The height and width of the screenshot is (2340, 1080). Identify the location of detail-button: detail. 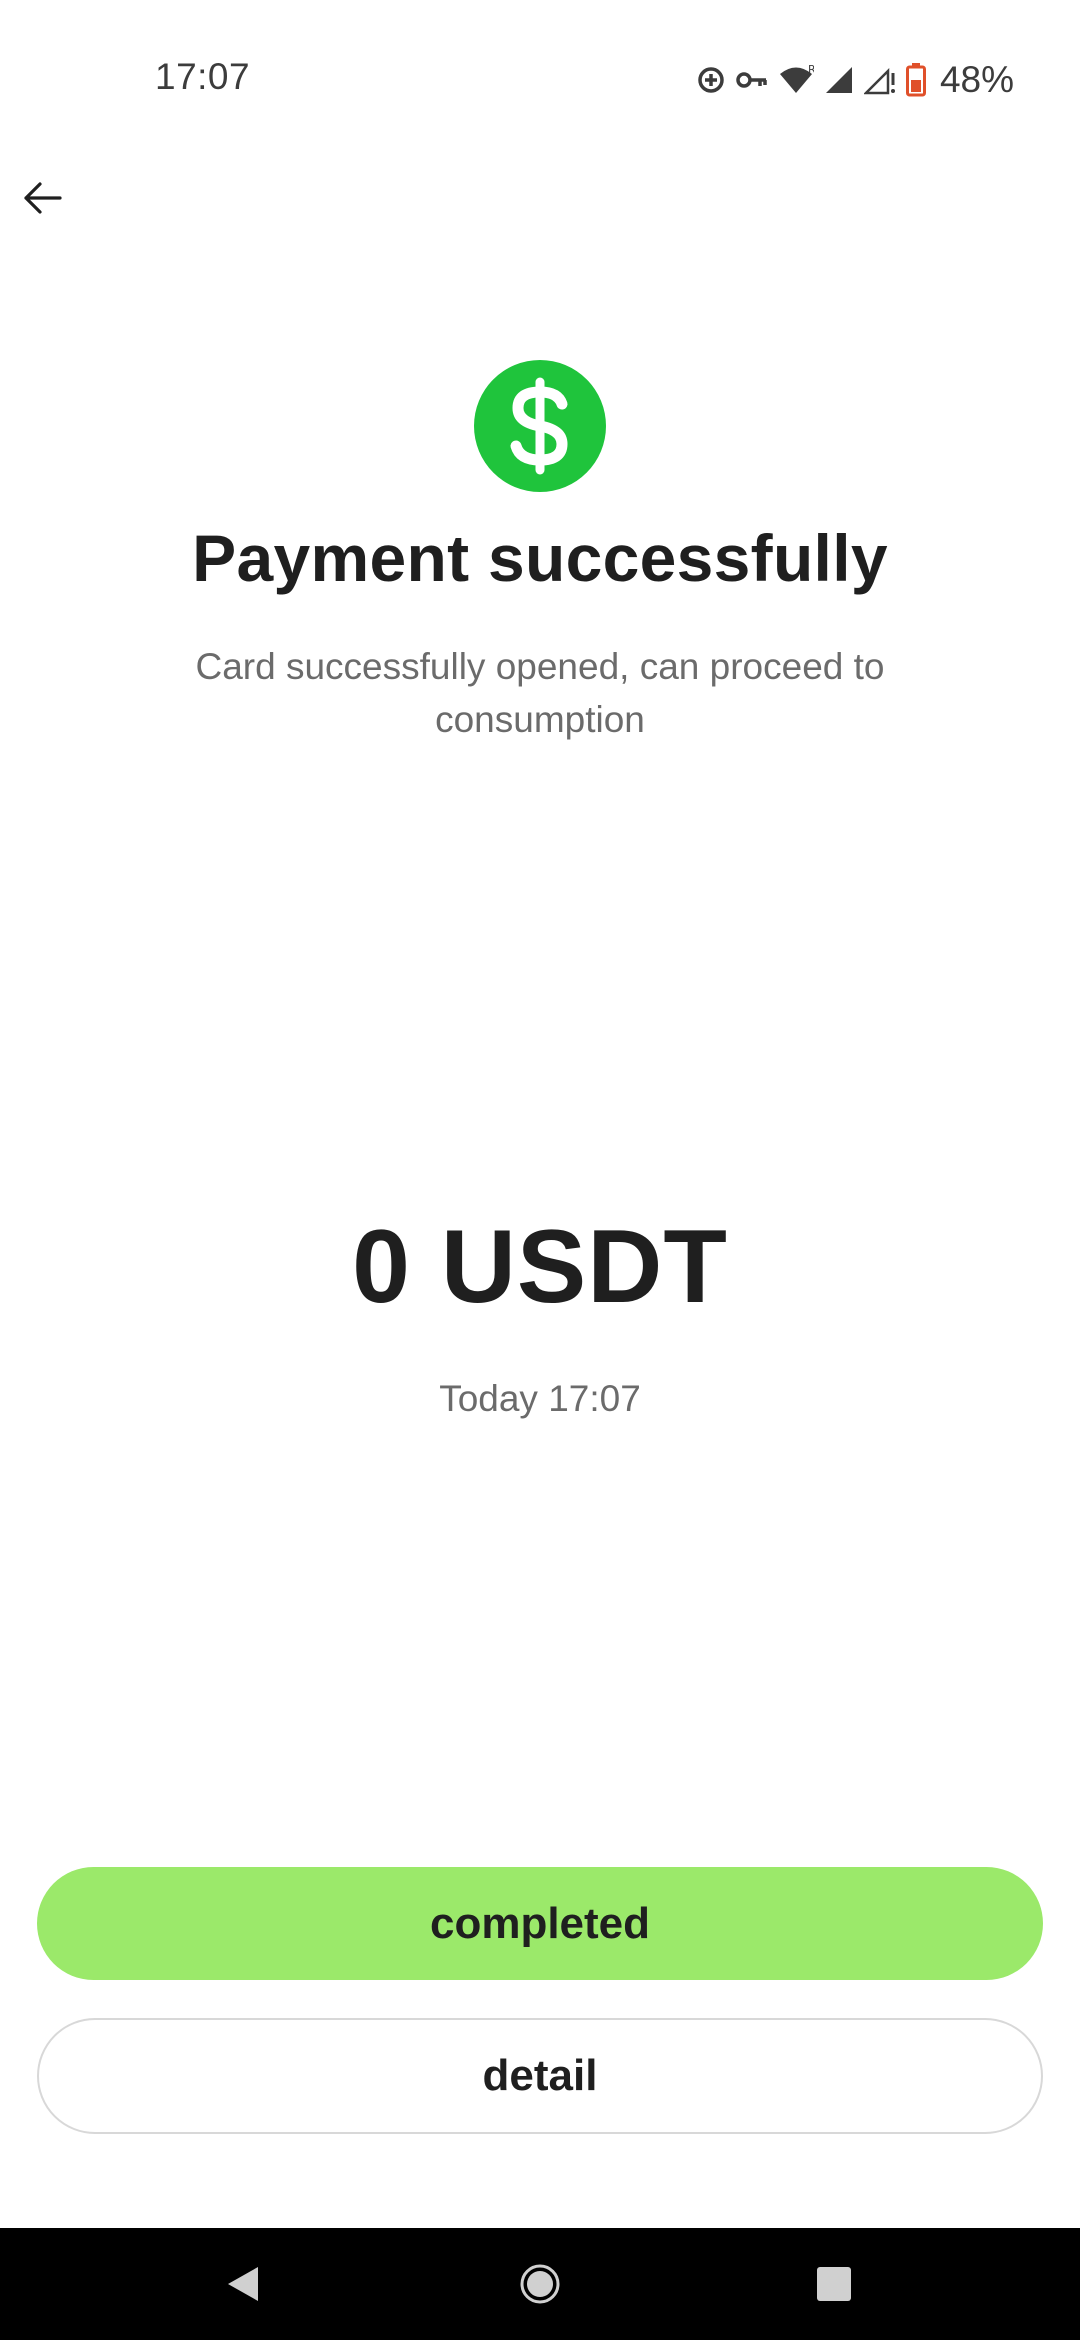
(540, 2076).